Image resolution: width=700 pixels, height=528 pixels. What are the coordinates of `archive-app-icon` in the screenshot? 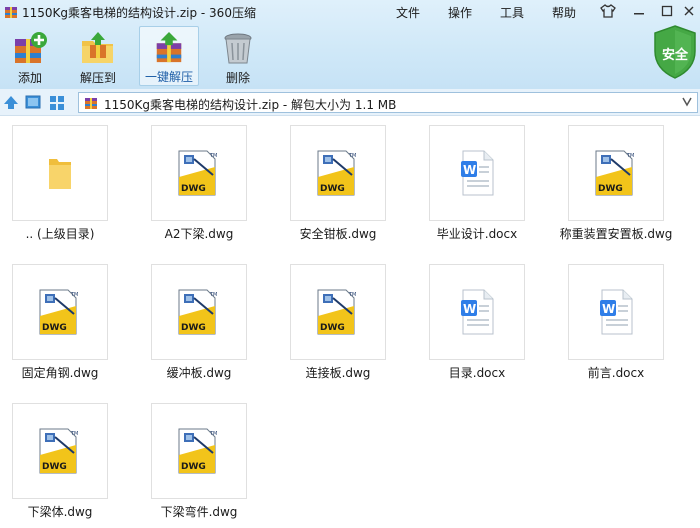 It's located at (11, 12).